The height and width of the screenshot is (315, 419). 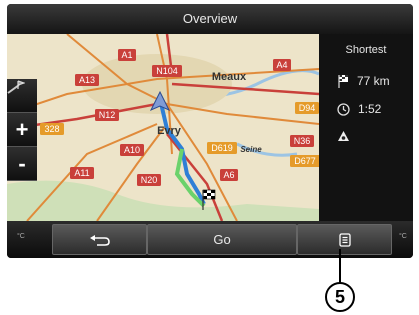 I want to click on svg-text: N12, so click(x=107, y=115).